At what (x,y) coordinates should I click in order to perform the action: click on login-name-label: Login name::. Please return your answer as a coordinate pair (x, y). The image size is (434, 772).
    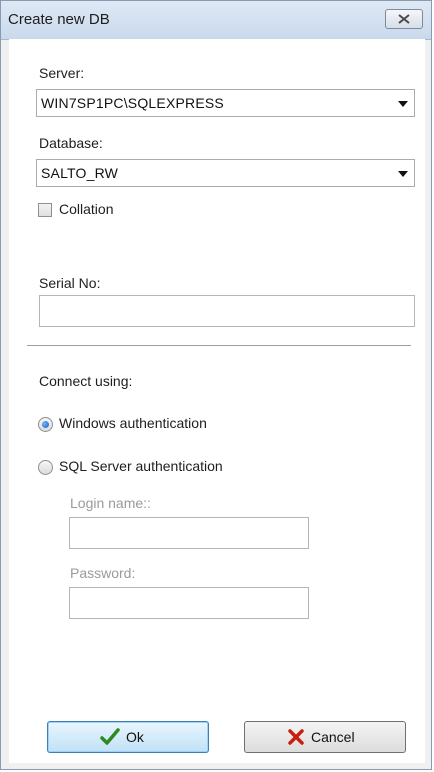
    Looking at the image, I should click on (110, 503).